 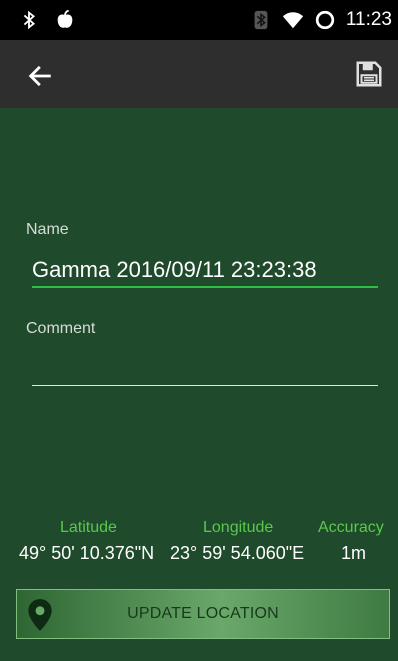 I want to click on sync-circle-icon, so click(x=325, y=20).